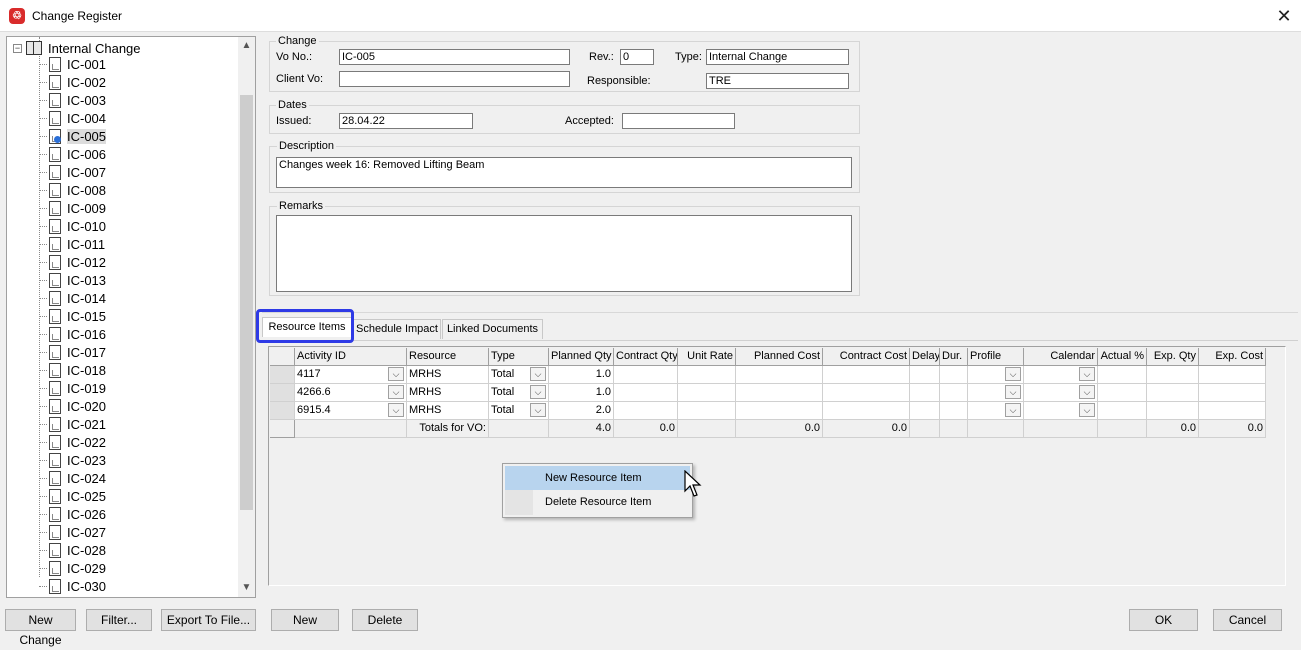  Describe the element at coordinates (777, 81) in the screenshot. I see `responsible-field: TRE` at that location.